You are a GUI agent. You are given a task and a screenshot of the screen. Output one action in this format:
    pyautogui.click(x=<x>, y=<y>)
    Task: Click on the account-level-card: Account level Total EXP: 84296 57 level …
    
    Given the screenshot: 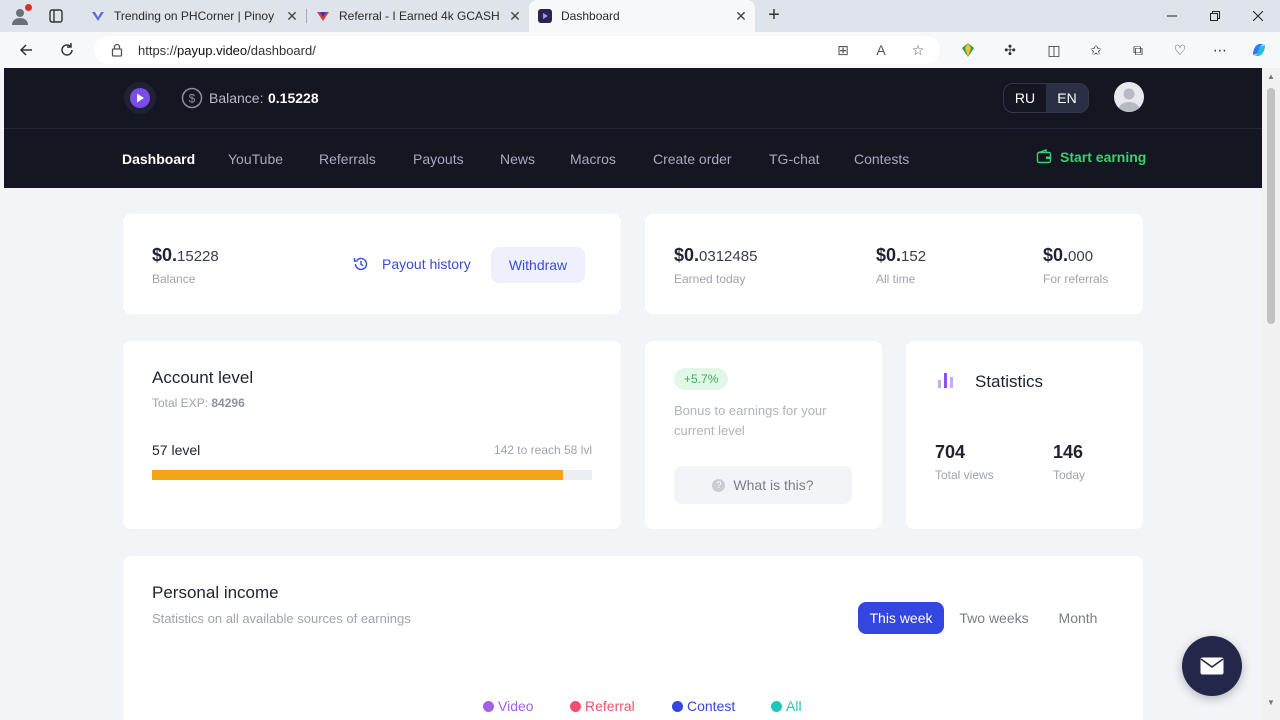 What is the action you would take?
    pyautogui.click(x=372, y=435)
    